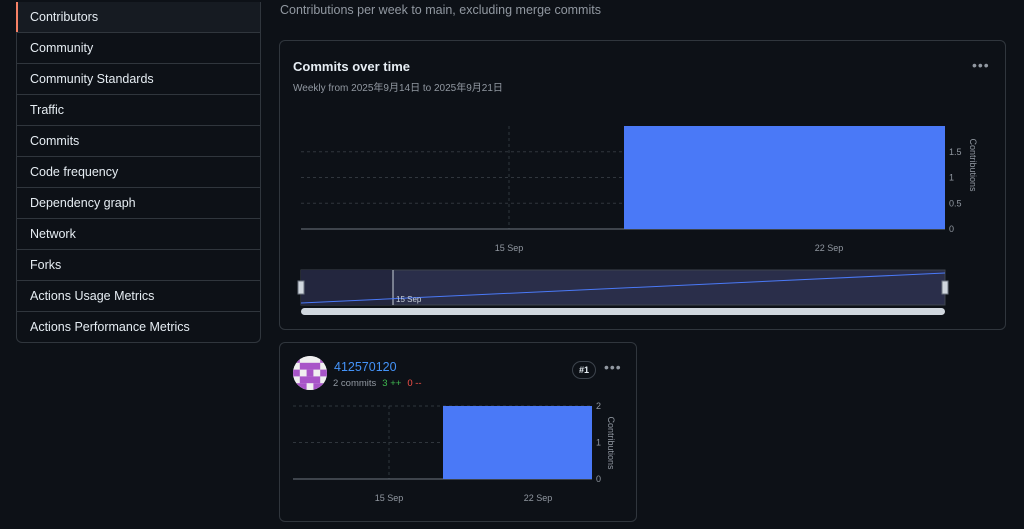  Describe the element at coordinates (623, 311) in the screenshot. I see `navigator-scrollbar` at that location.